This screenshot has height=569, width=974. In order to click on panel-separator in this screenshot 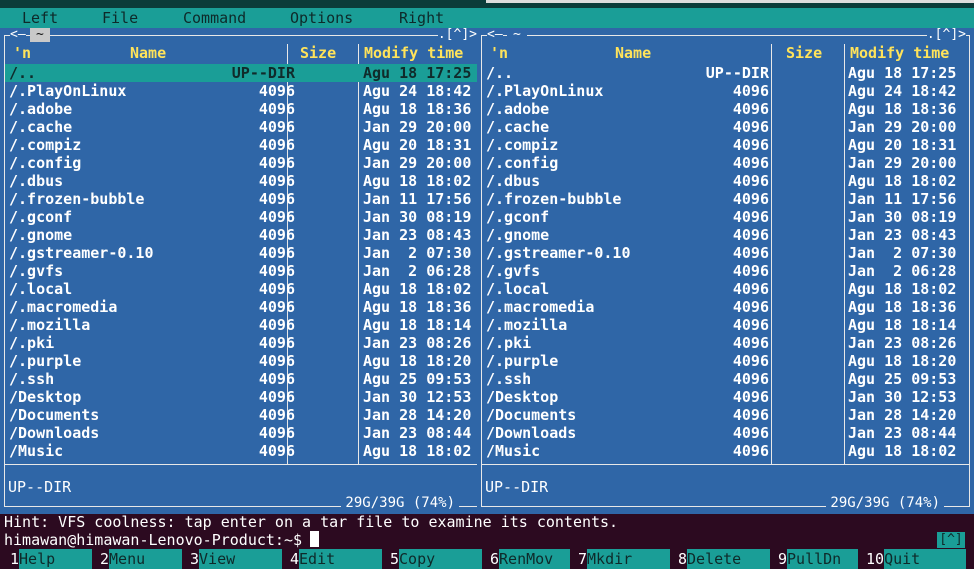, I will do `click(725, 464)`.